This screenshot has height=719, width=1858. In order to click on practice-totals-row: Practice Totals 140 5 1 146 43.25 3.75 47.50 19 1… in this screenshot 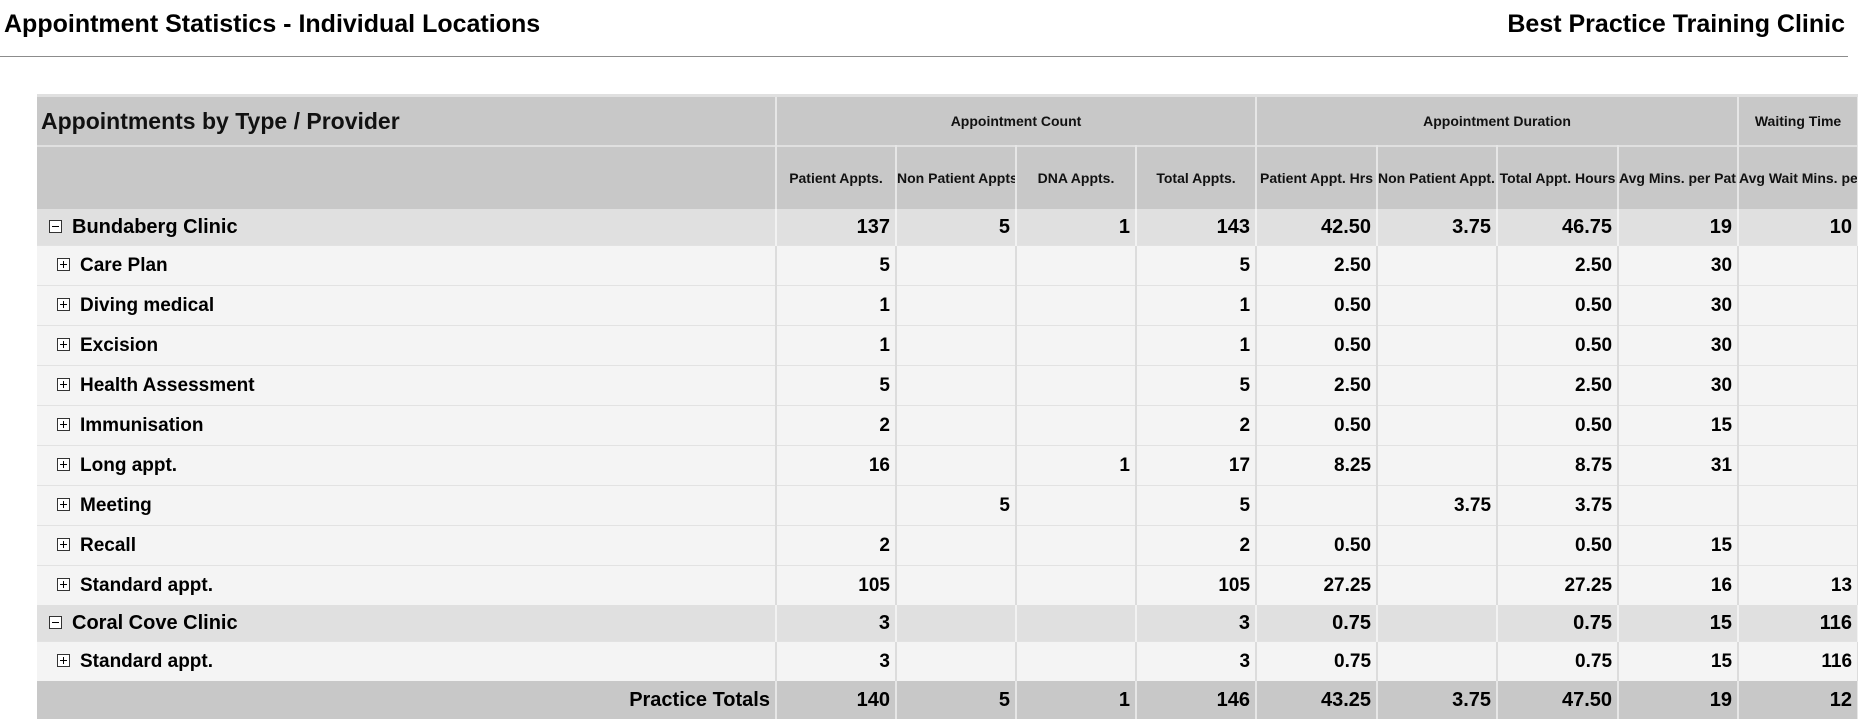, I will do `click(947, 700)`.